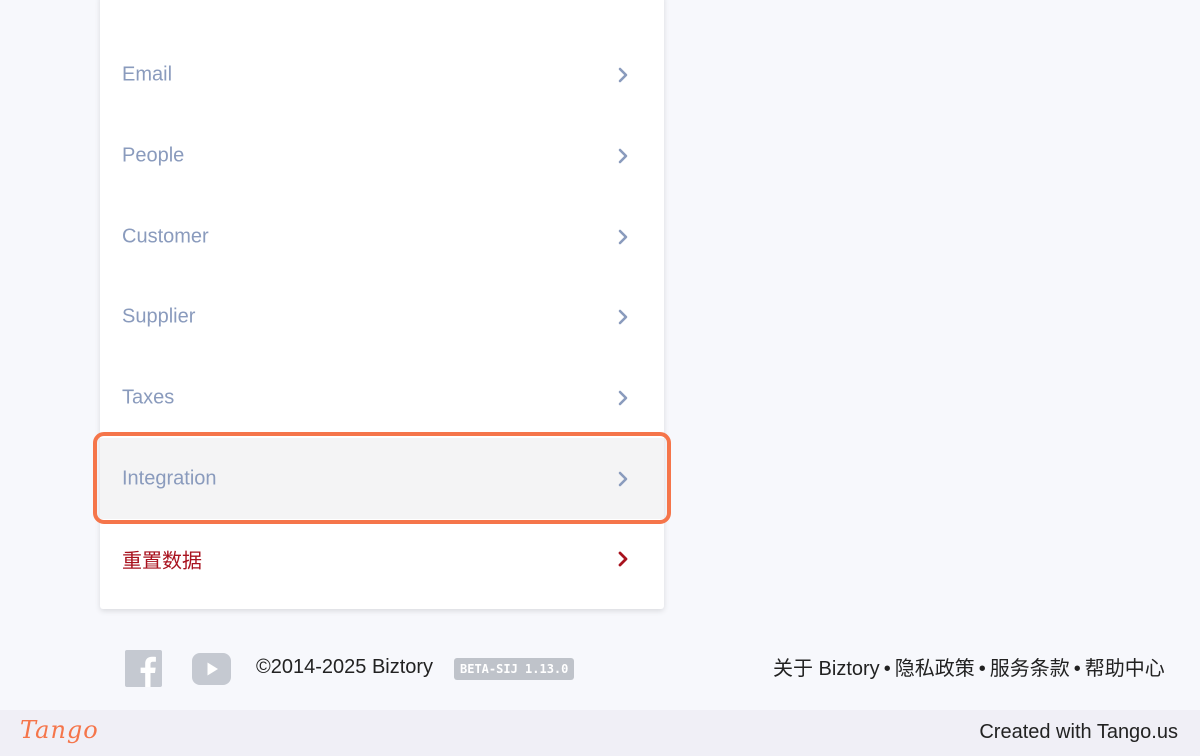 The height and width of the screenshot is (756, 1200). I want to click on footer-links: 关于 Biztory • 隐私政策 • 服务条款 • 帮助中心, so click(969, 666).